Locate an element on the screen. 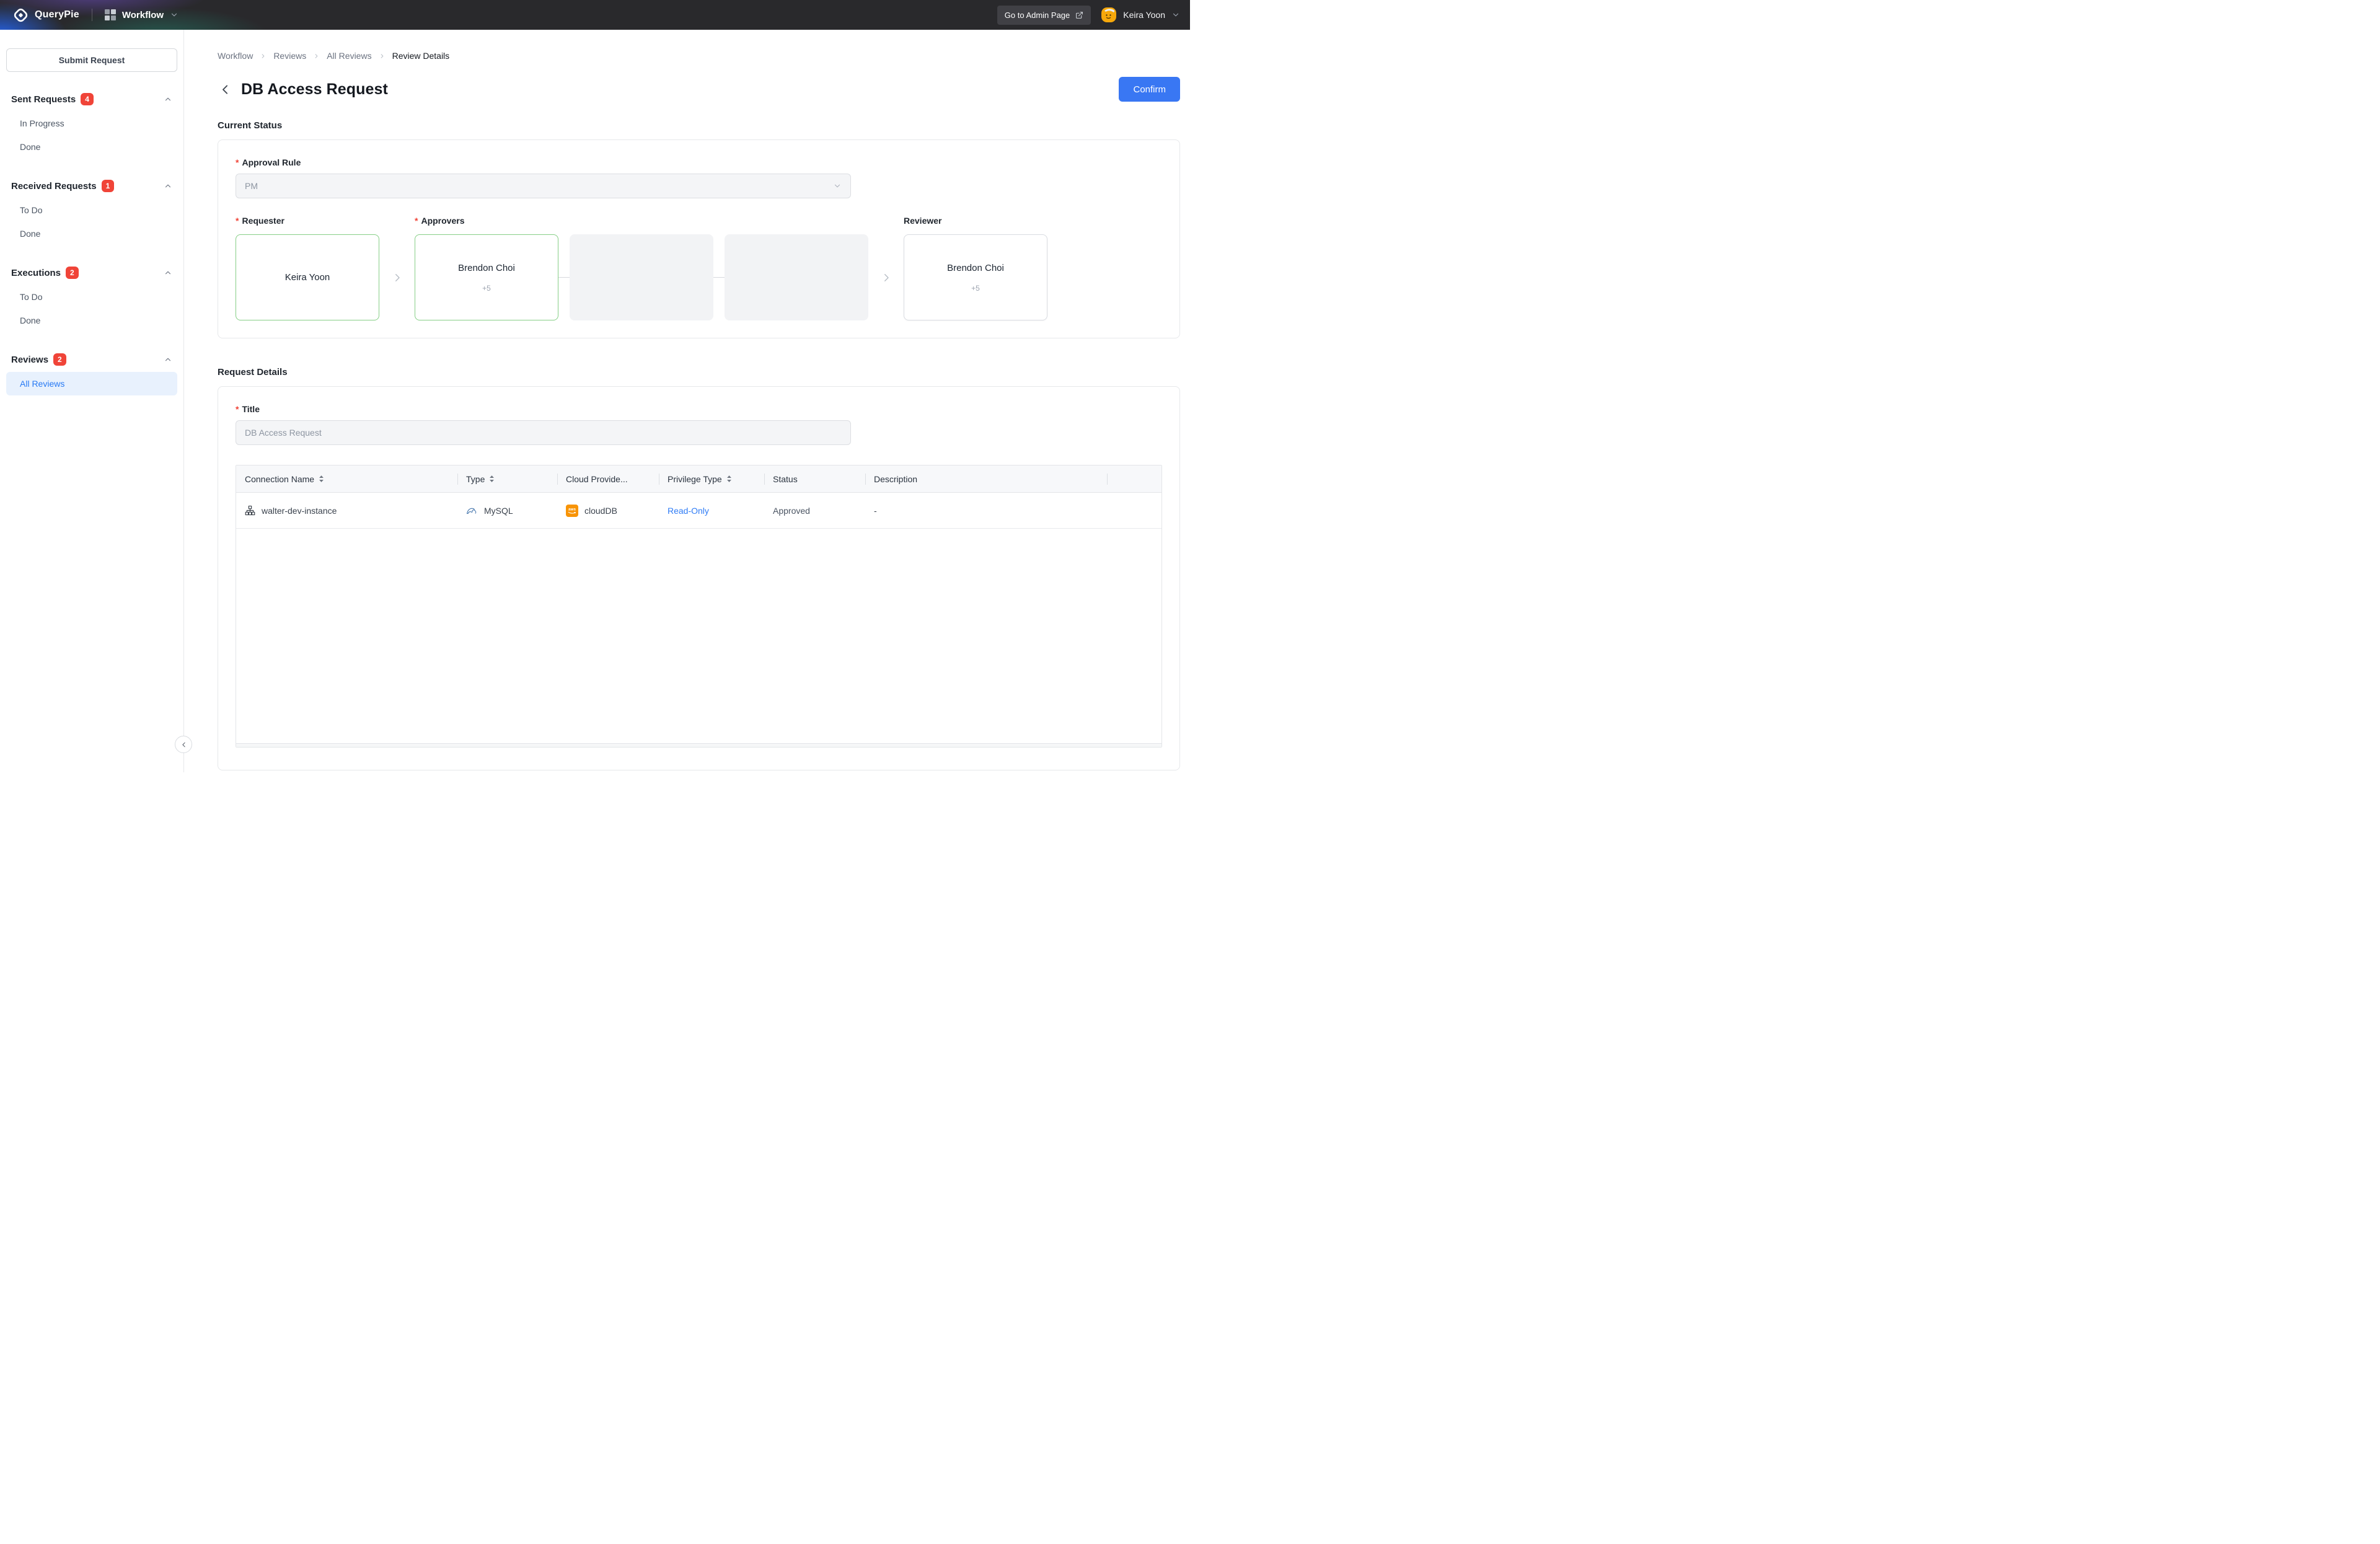 The image size is (2380, 1544). approver-placeholder-card is located at coordinates (641, 277).